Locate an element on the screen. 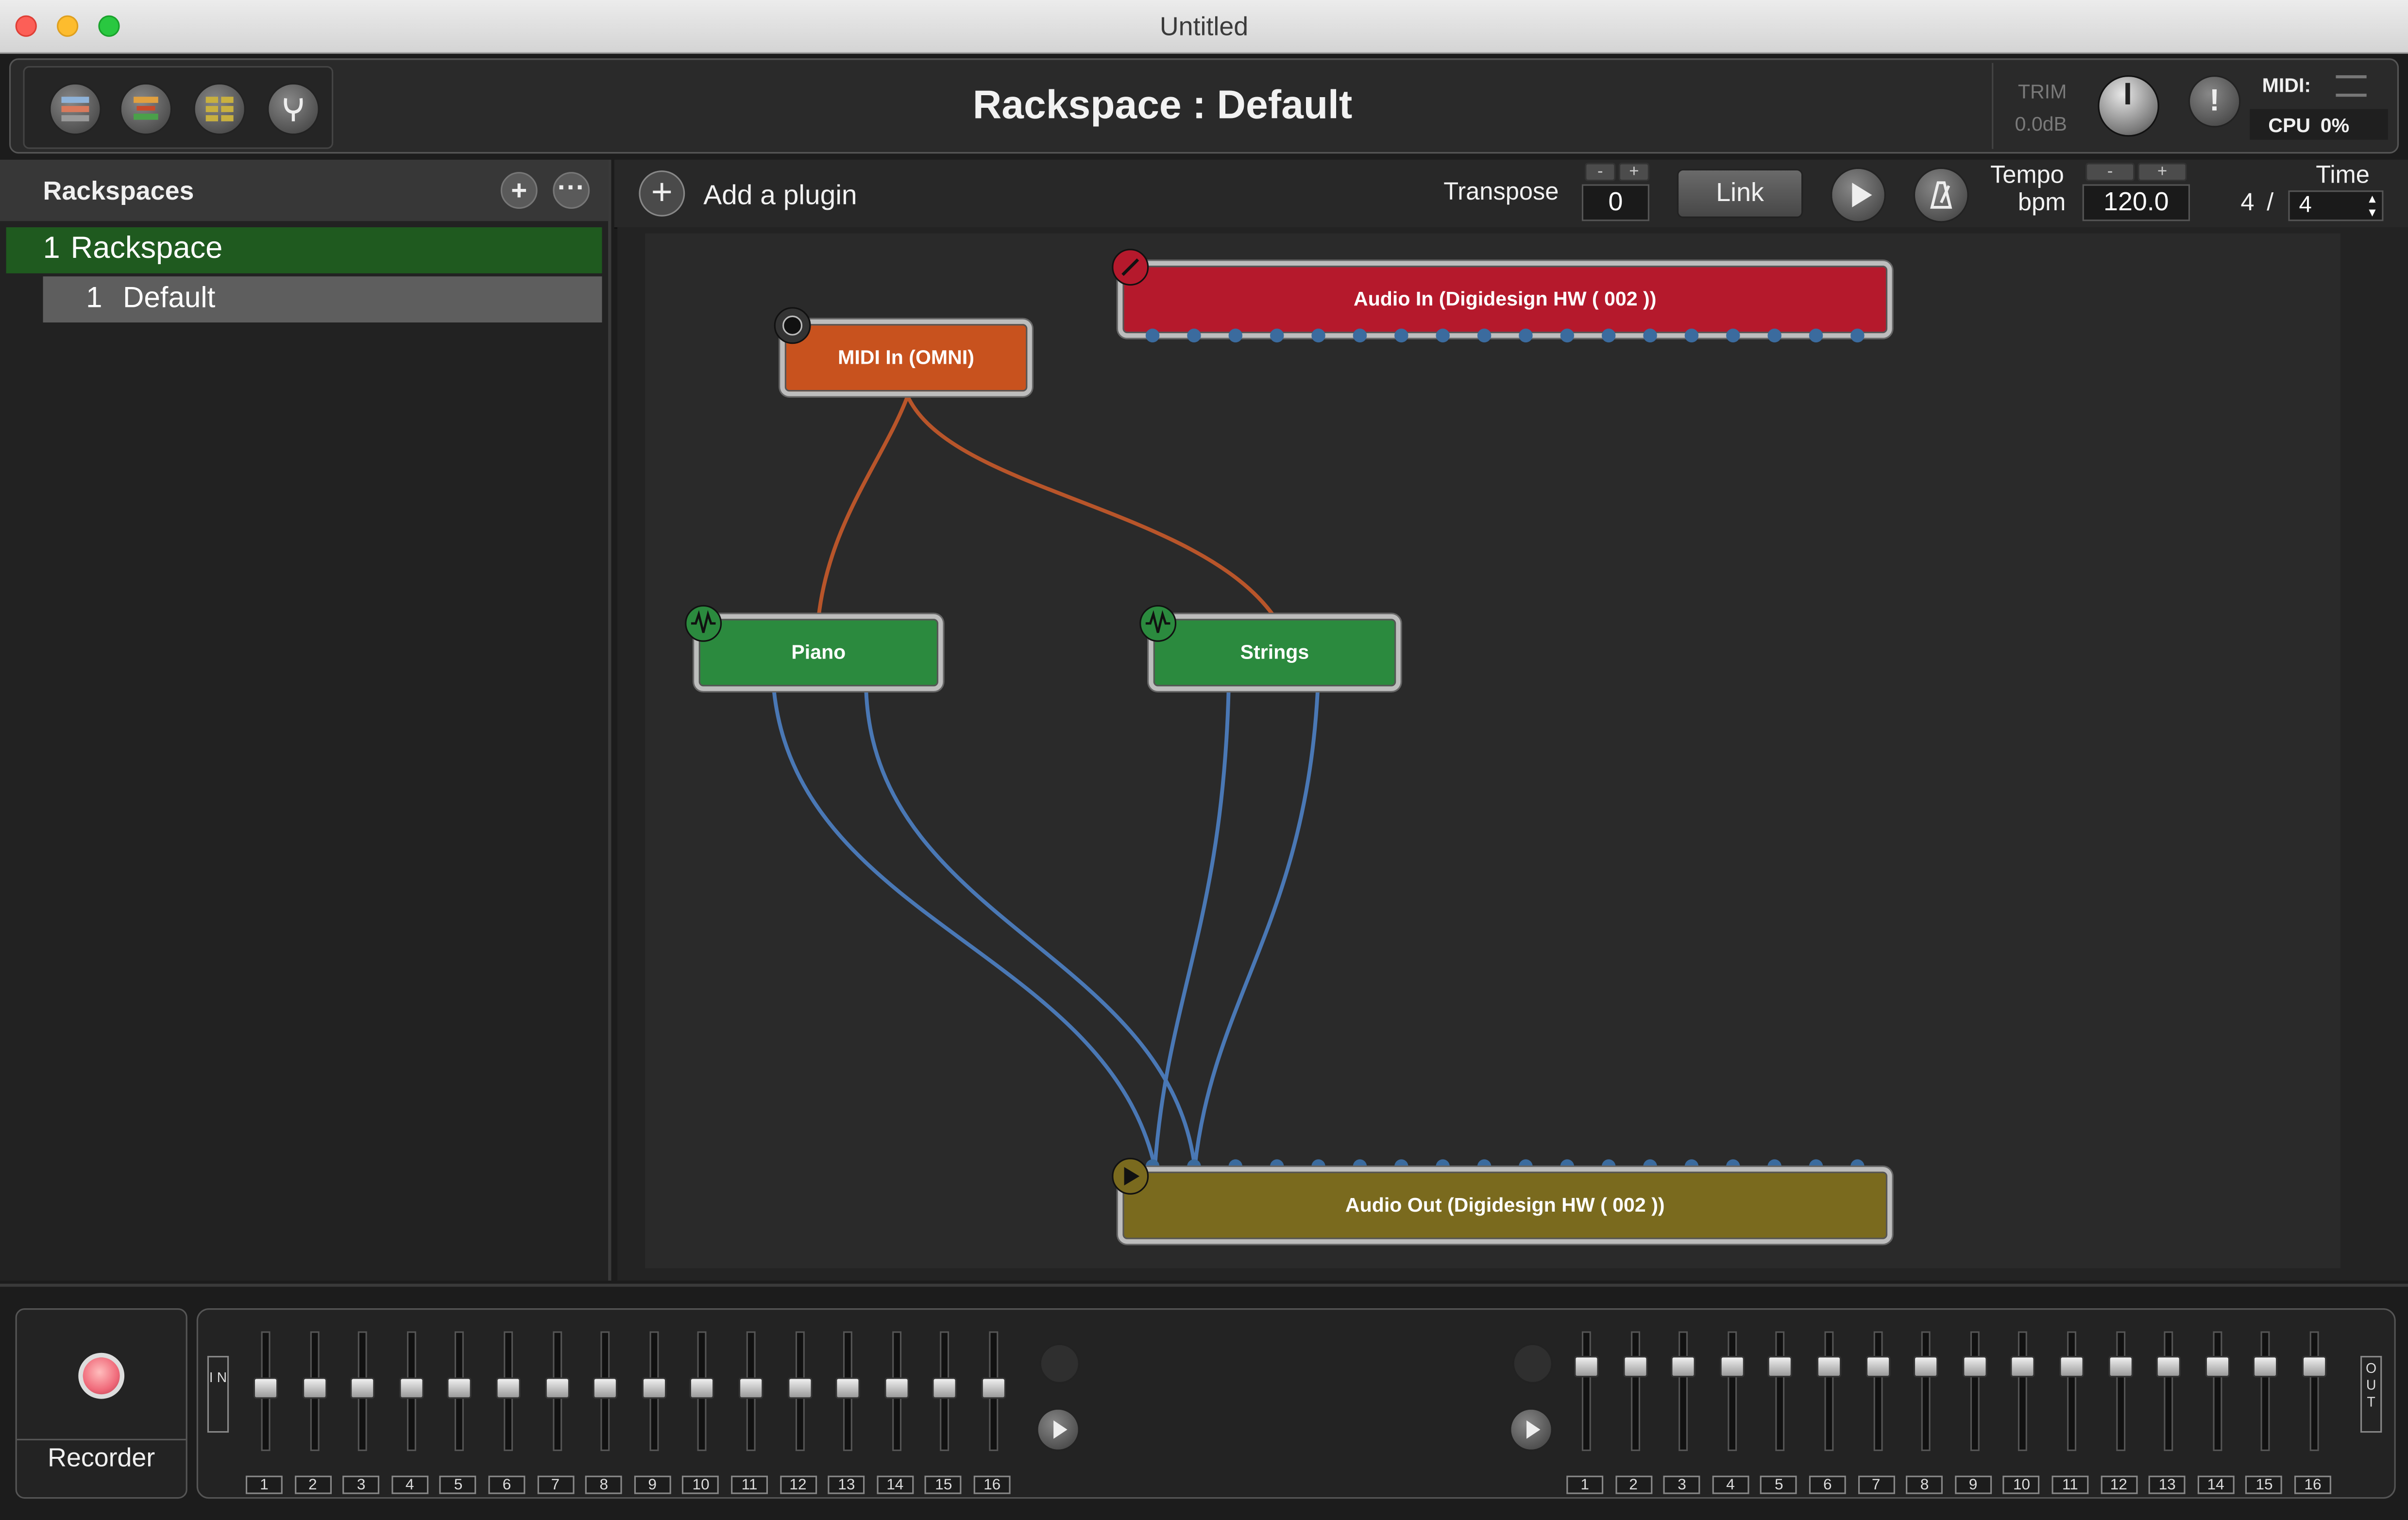 The height and width of the screenshot is (1520, 2408). piano-plugin: Piano is located at coordinates (818, 652).